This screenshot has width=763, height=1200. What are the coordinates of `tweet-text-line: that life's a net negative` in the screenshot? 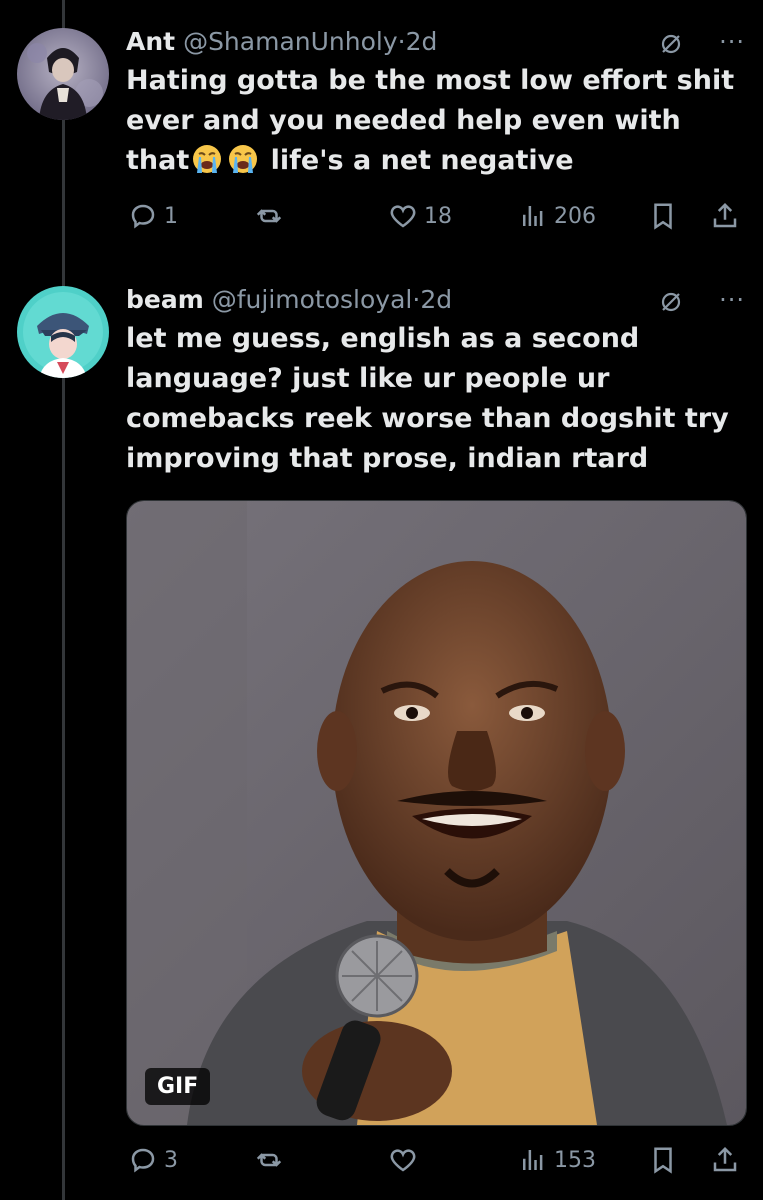 It's located at (435, 161).